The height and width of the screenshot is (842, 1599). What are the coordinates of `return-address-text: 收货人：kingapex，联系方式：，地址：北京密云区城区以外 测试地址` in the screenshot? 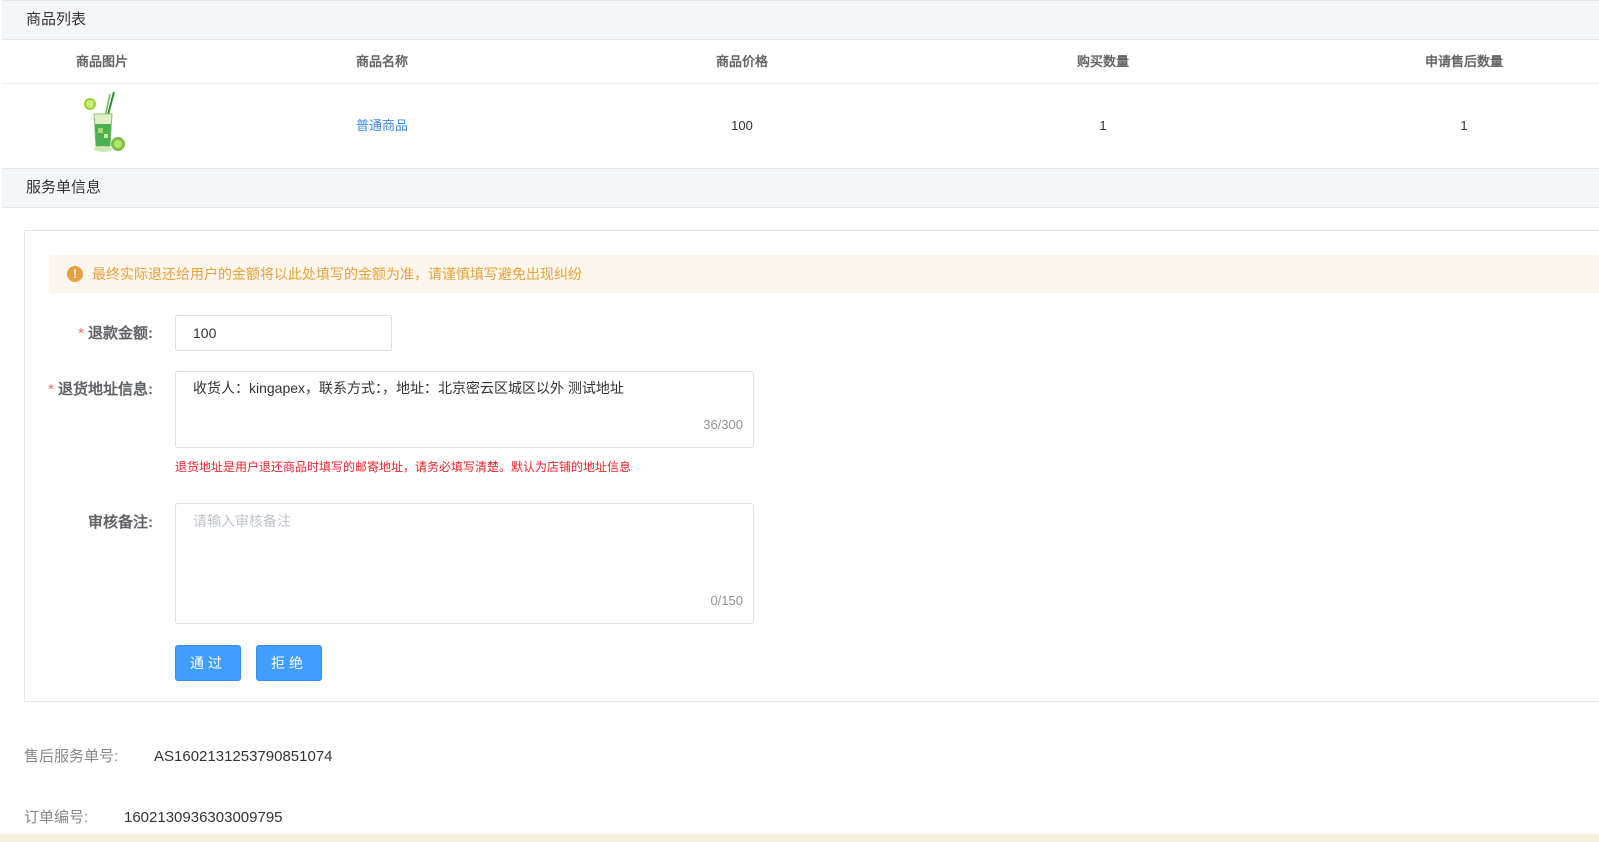 It's located at (408, 388).